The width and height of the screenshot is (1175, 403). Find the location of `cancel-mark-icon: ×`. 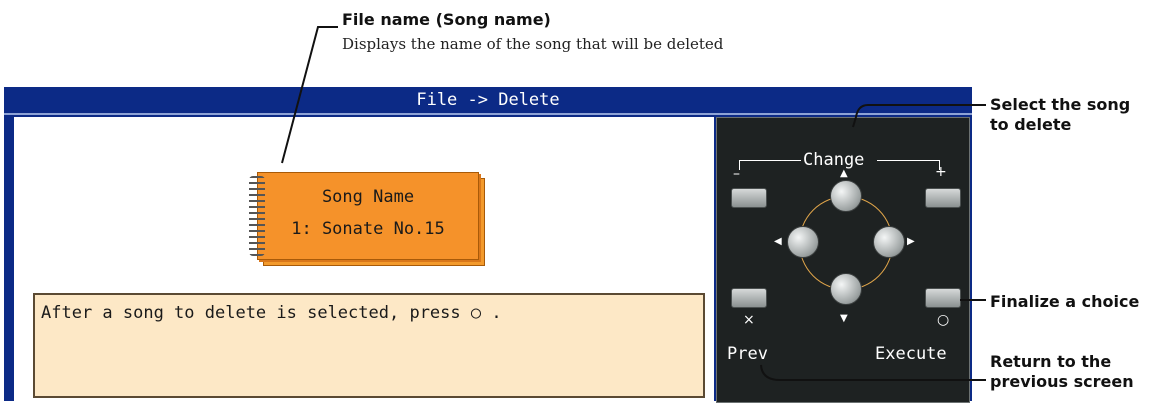

cancel-mark-icon: × is located at coordinates (749, 320).